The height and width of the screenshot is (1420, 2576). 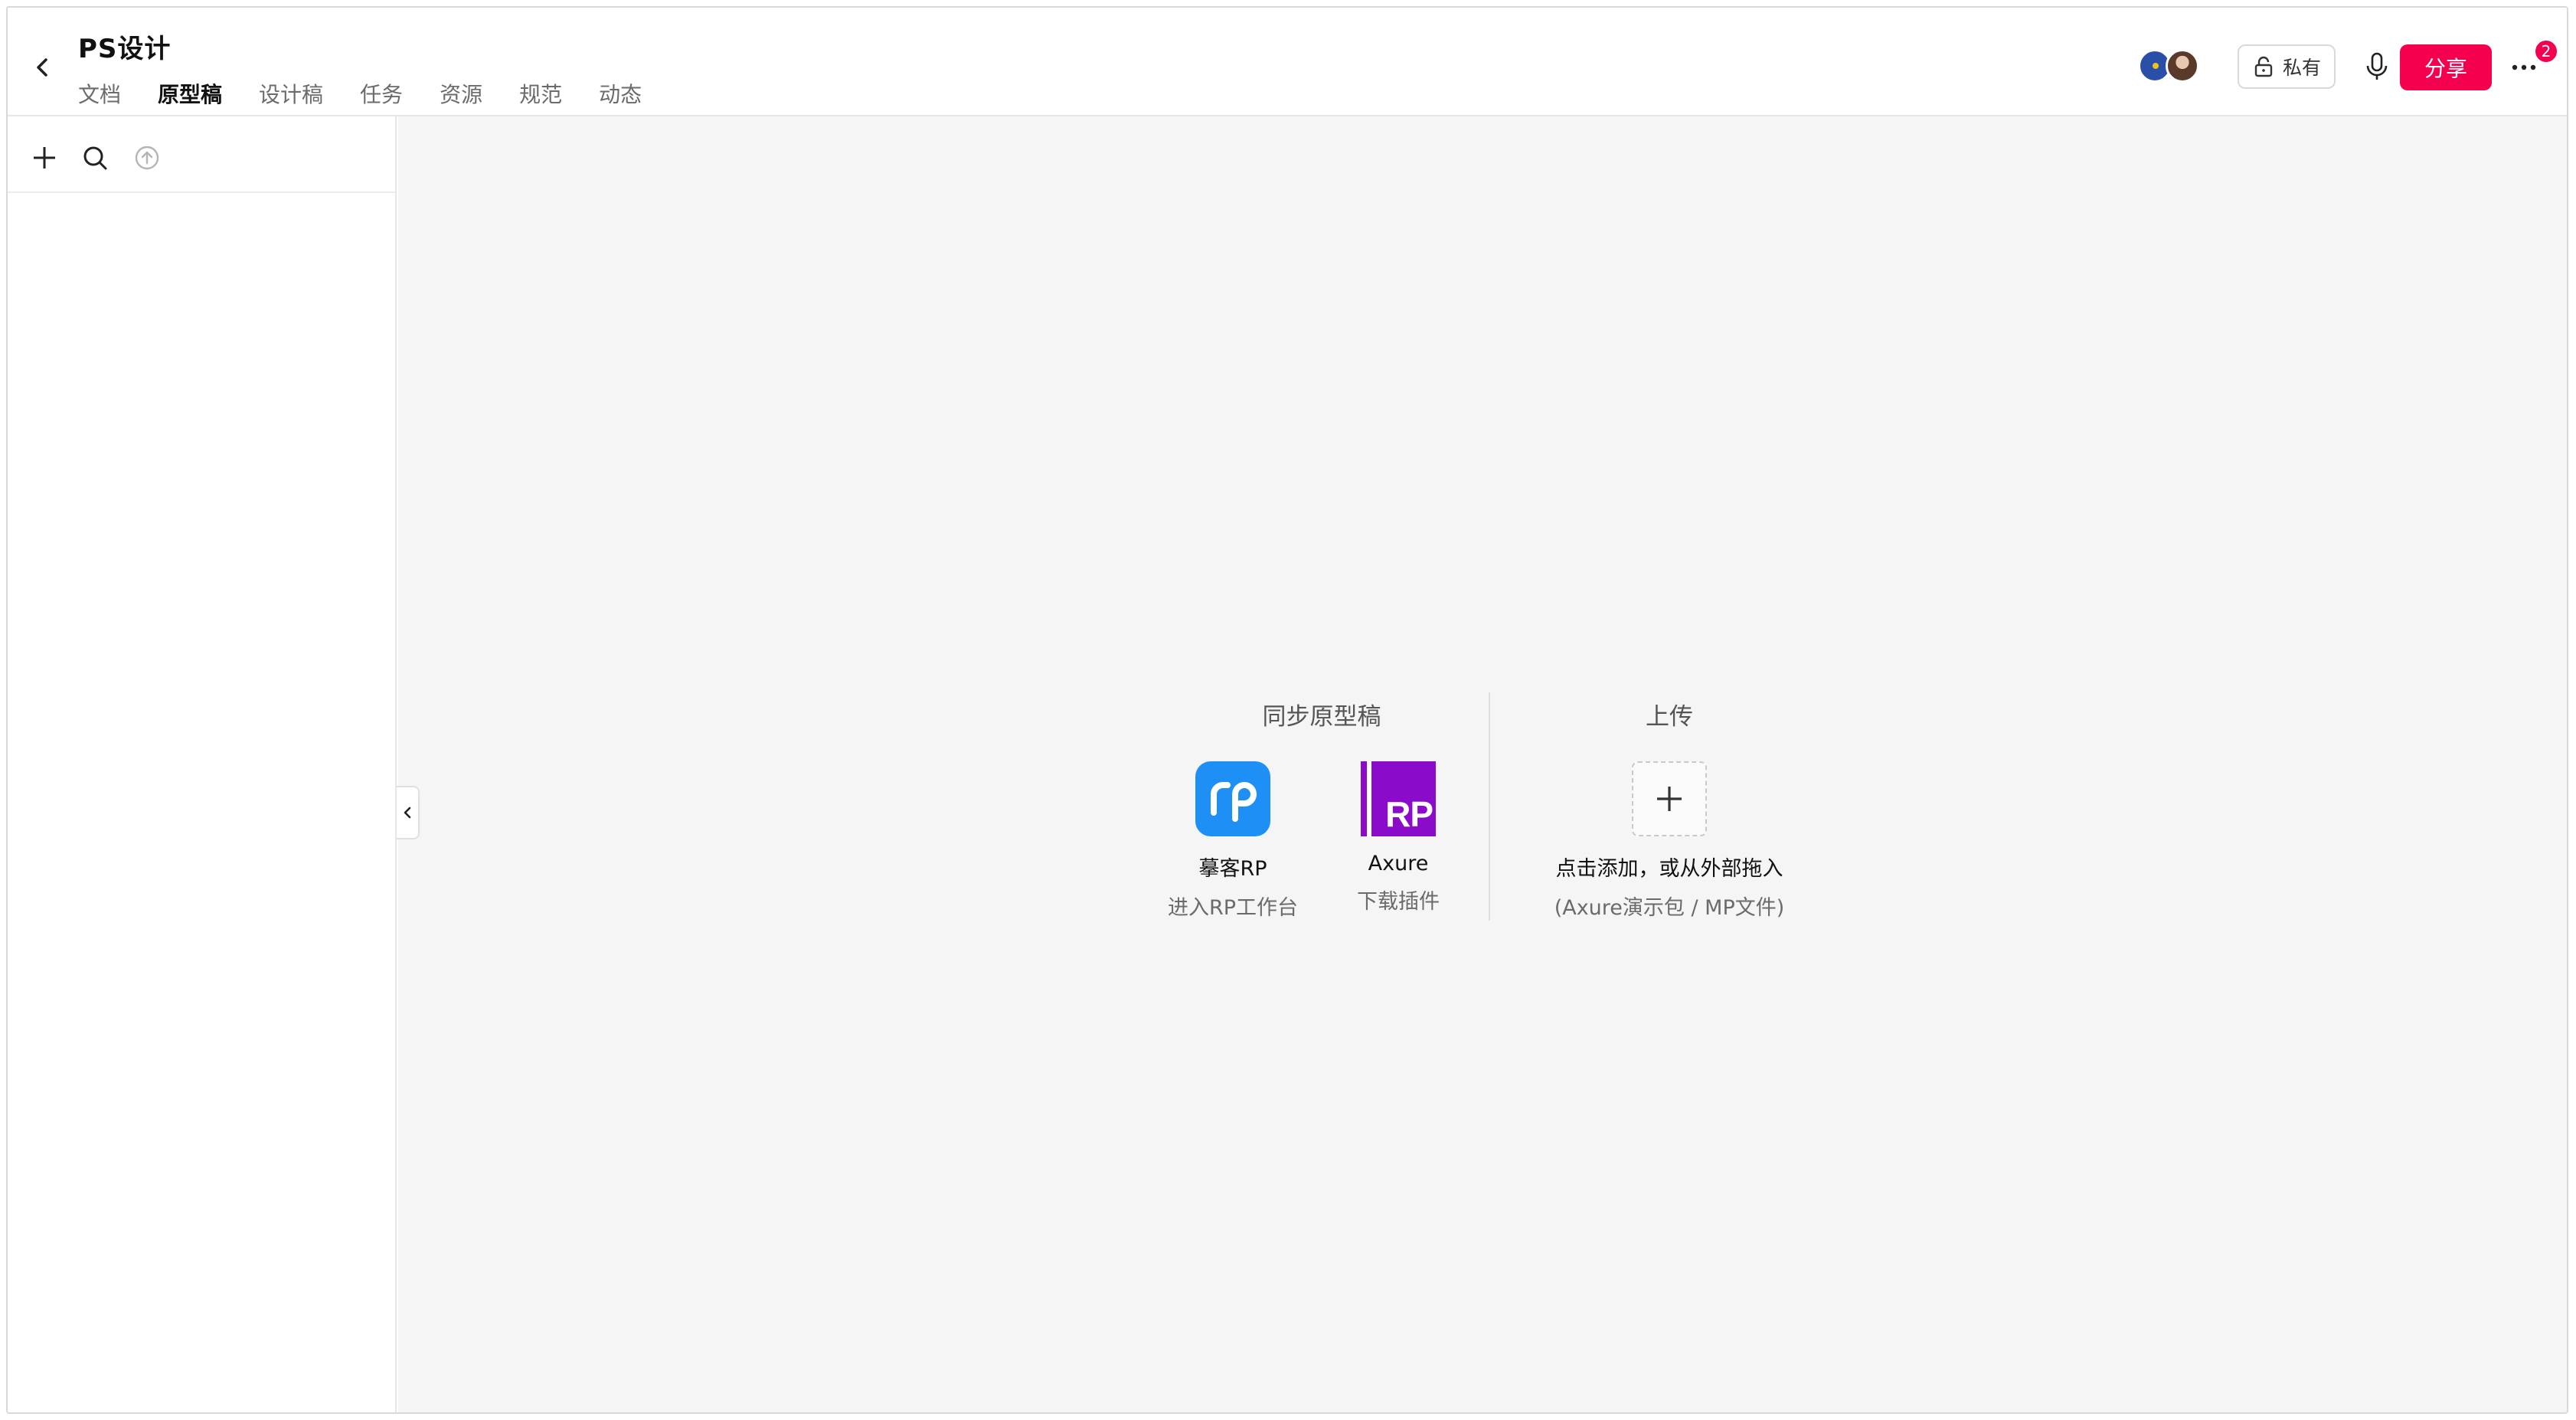 I want to click on upload-circle-icon, so click(x=147, y=158).